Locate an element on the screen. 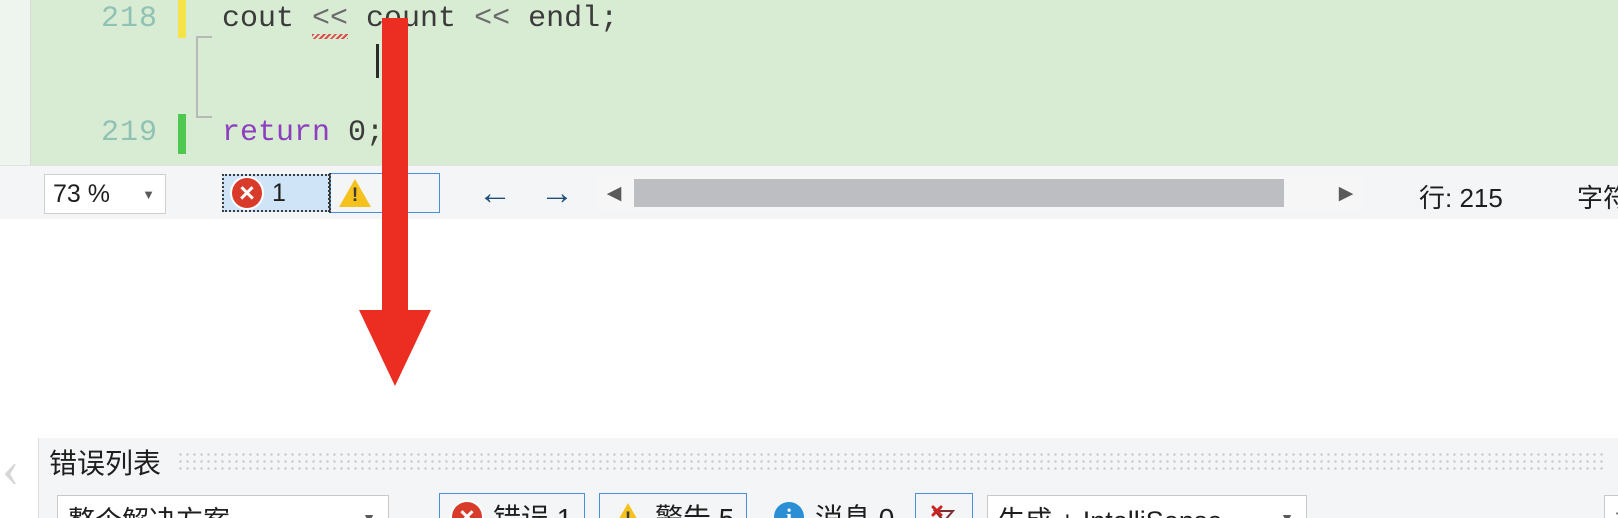 The image size is (1618, 518). clear-filter-icon is located at coordinates (944, 510).